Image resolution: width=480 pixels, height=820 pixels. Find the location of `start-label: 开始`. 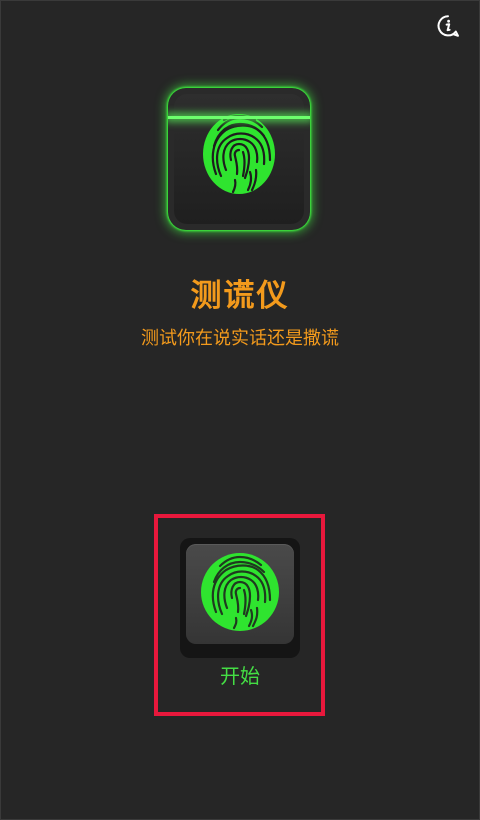

start-label: 开始 is located at coordinates (240, 674).